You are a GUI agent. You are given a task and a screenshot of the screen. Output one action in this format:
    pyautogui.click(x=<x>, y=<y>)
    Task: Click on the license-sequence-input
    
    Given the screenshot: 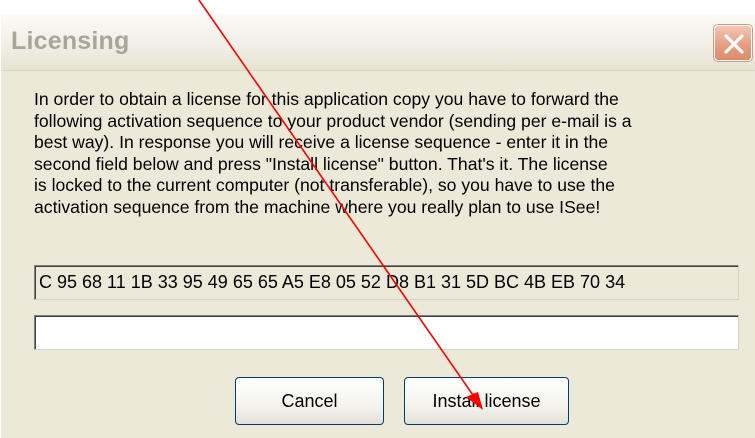 What is the action you would take?
    pyautogui.click(x=386, y=332)
    